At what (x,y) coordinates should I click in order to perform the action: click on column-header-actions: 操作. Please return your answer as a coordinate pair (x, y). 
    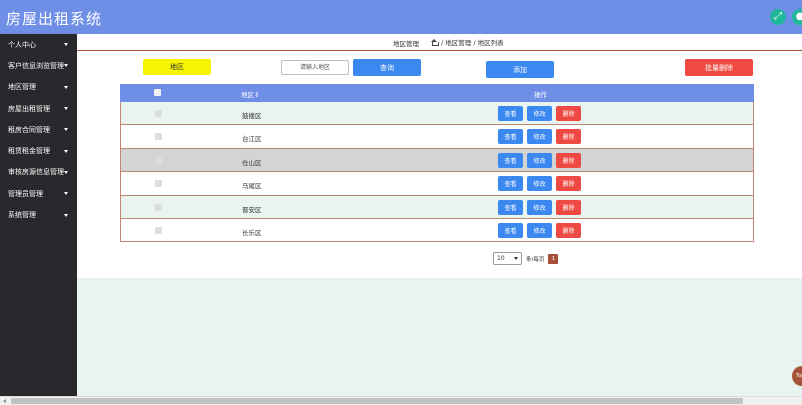
    Looking at the image, I should click on (540, 95).